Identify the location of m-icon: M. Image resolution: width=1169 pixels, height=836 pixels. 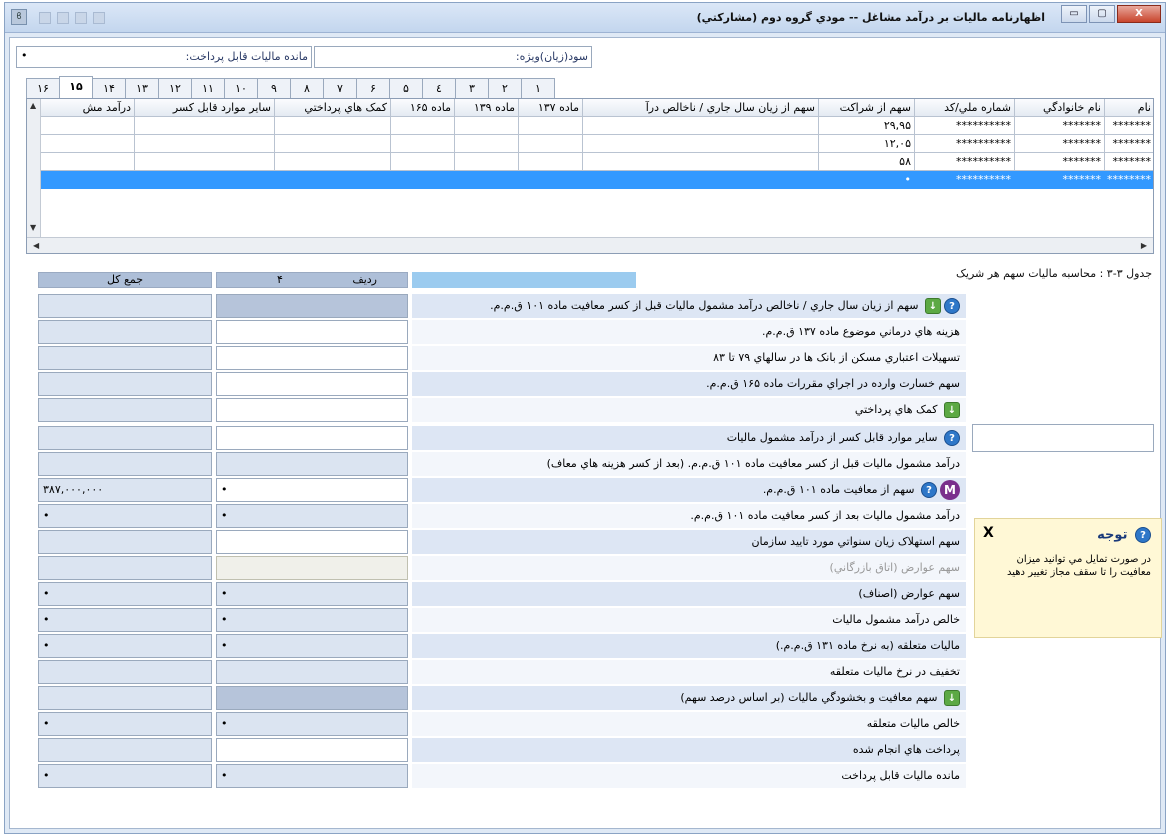
(950, 490).